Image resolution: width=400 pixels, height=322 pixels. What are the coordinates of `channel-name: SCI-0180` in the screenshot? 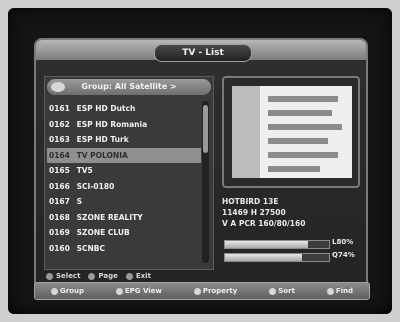 It's located at (95, 186).